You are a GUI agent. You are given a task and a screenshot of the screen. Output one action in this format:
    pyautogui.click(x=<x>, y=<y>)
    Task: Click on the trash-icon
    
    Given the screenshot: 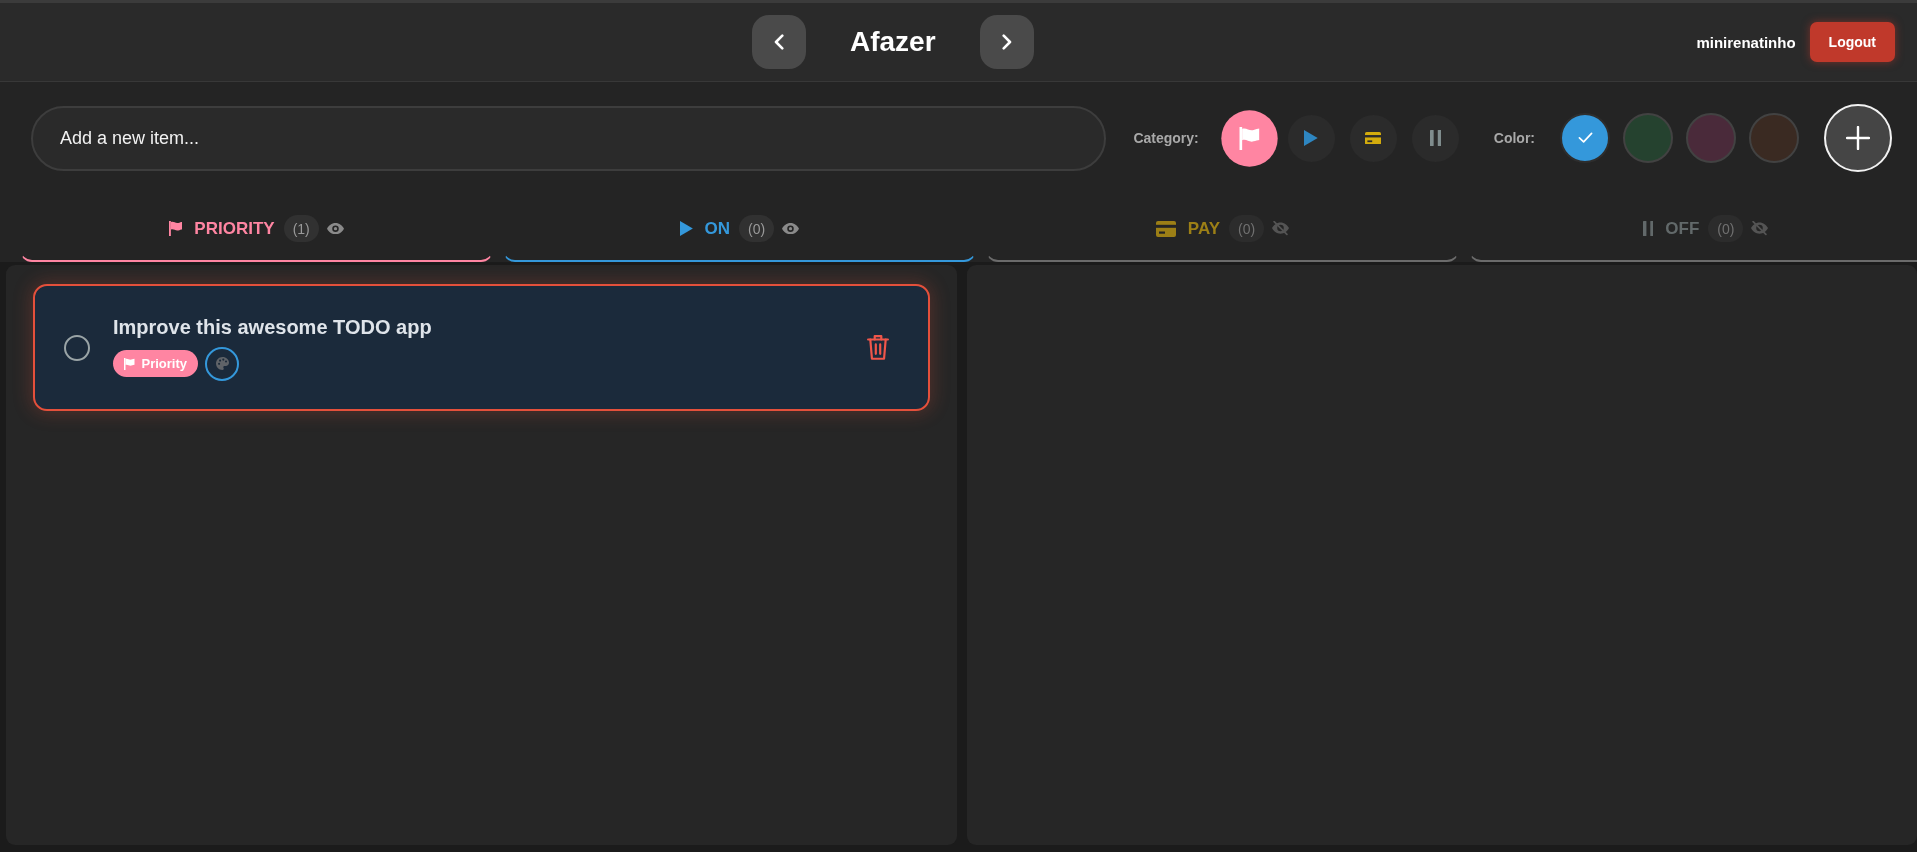 What is the action you would take?
    pyautogui.click(x=877, y=347)
    